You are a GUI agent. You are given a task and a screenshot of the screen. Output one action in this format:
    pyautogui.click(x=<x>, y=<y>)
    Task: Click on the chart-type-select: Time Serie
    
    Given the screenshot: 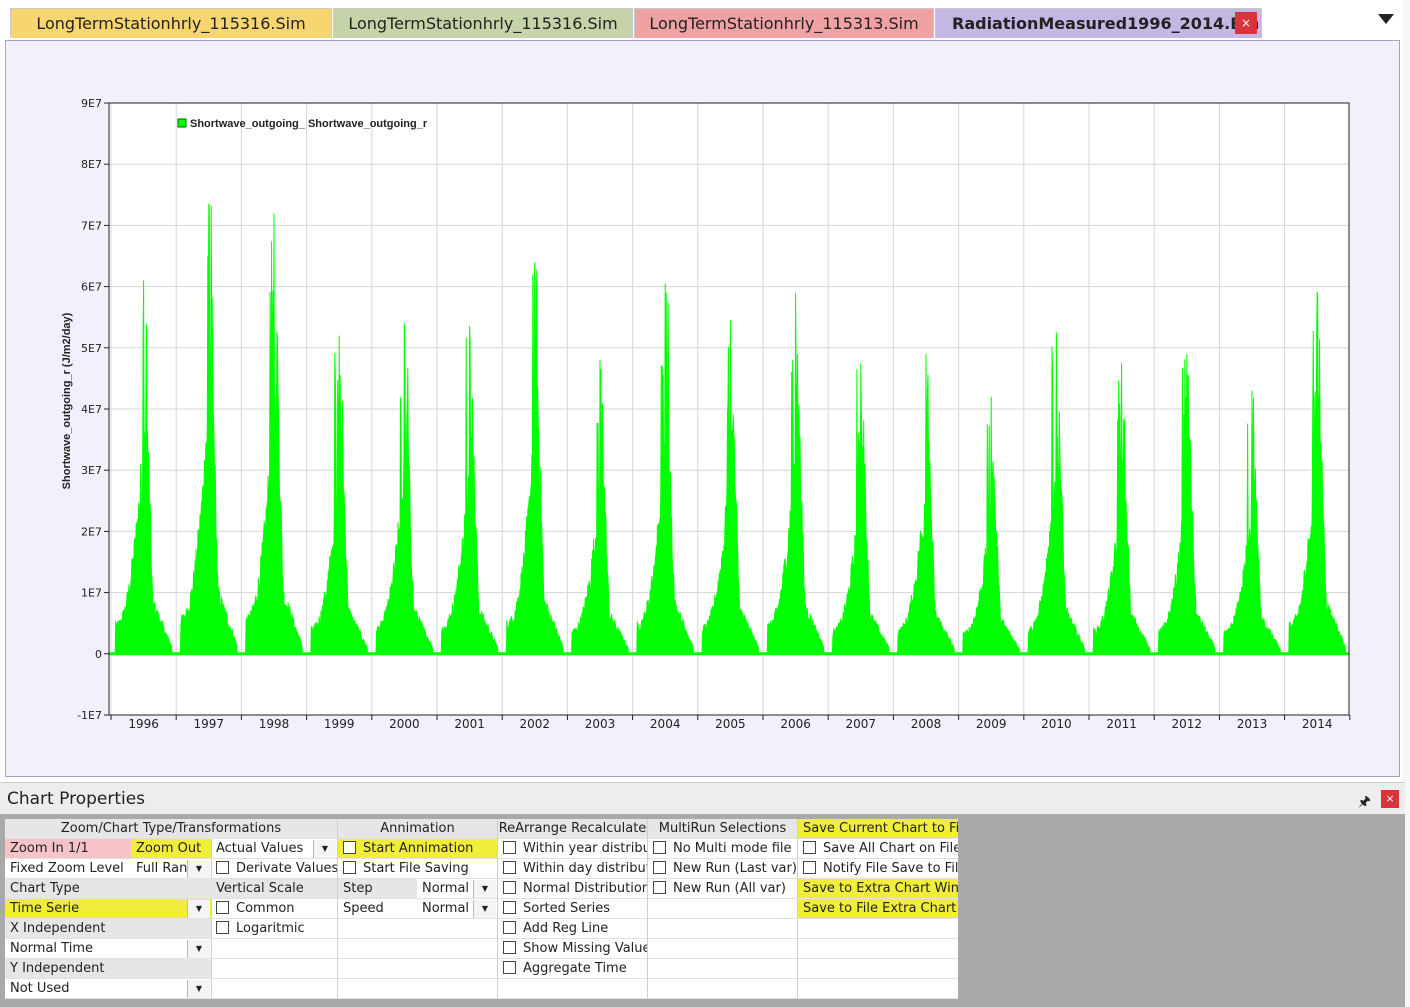 What is the action you would take?
    pyautogui.click(x=108, y=909)
    